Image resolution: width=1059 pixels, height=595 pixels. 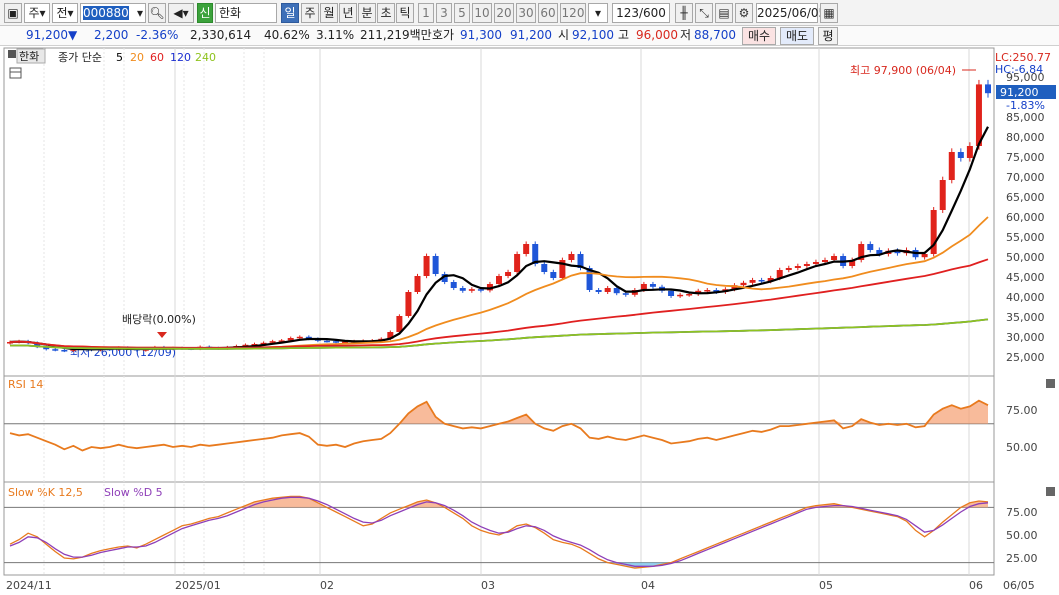 I want to click on period-week: 주, so click(x=310, y=13).